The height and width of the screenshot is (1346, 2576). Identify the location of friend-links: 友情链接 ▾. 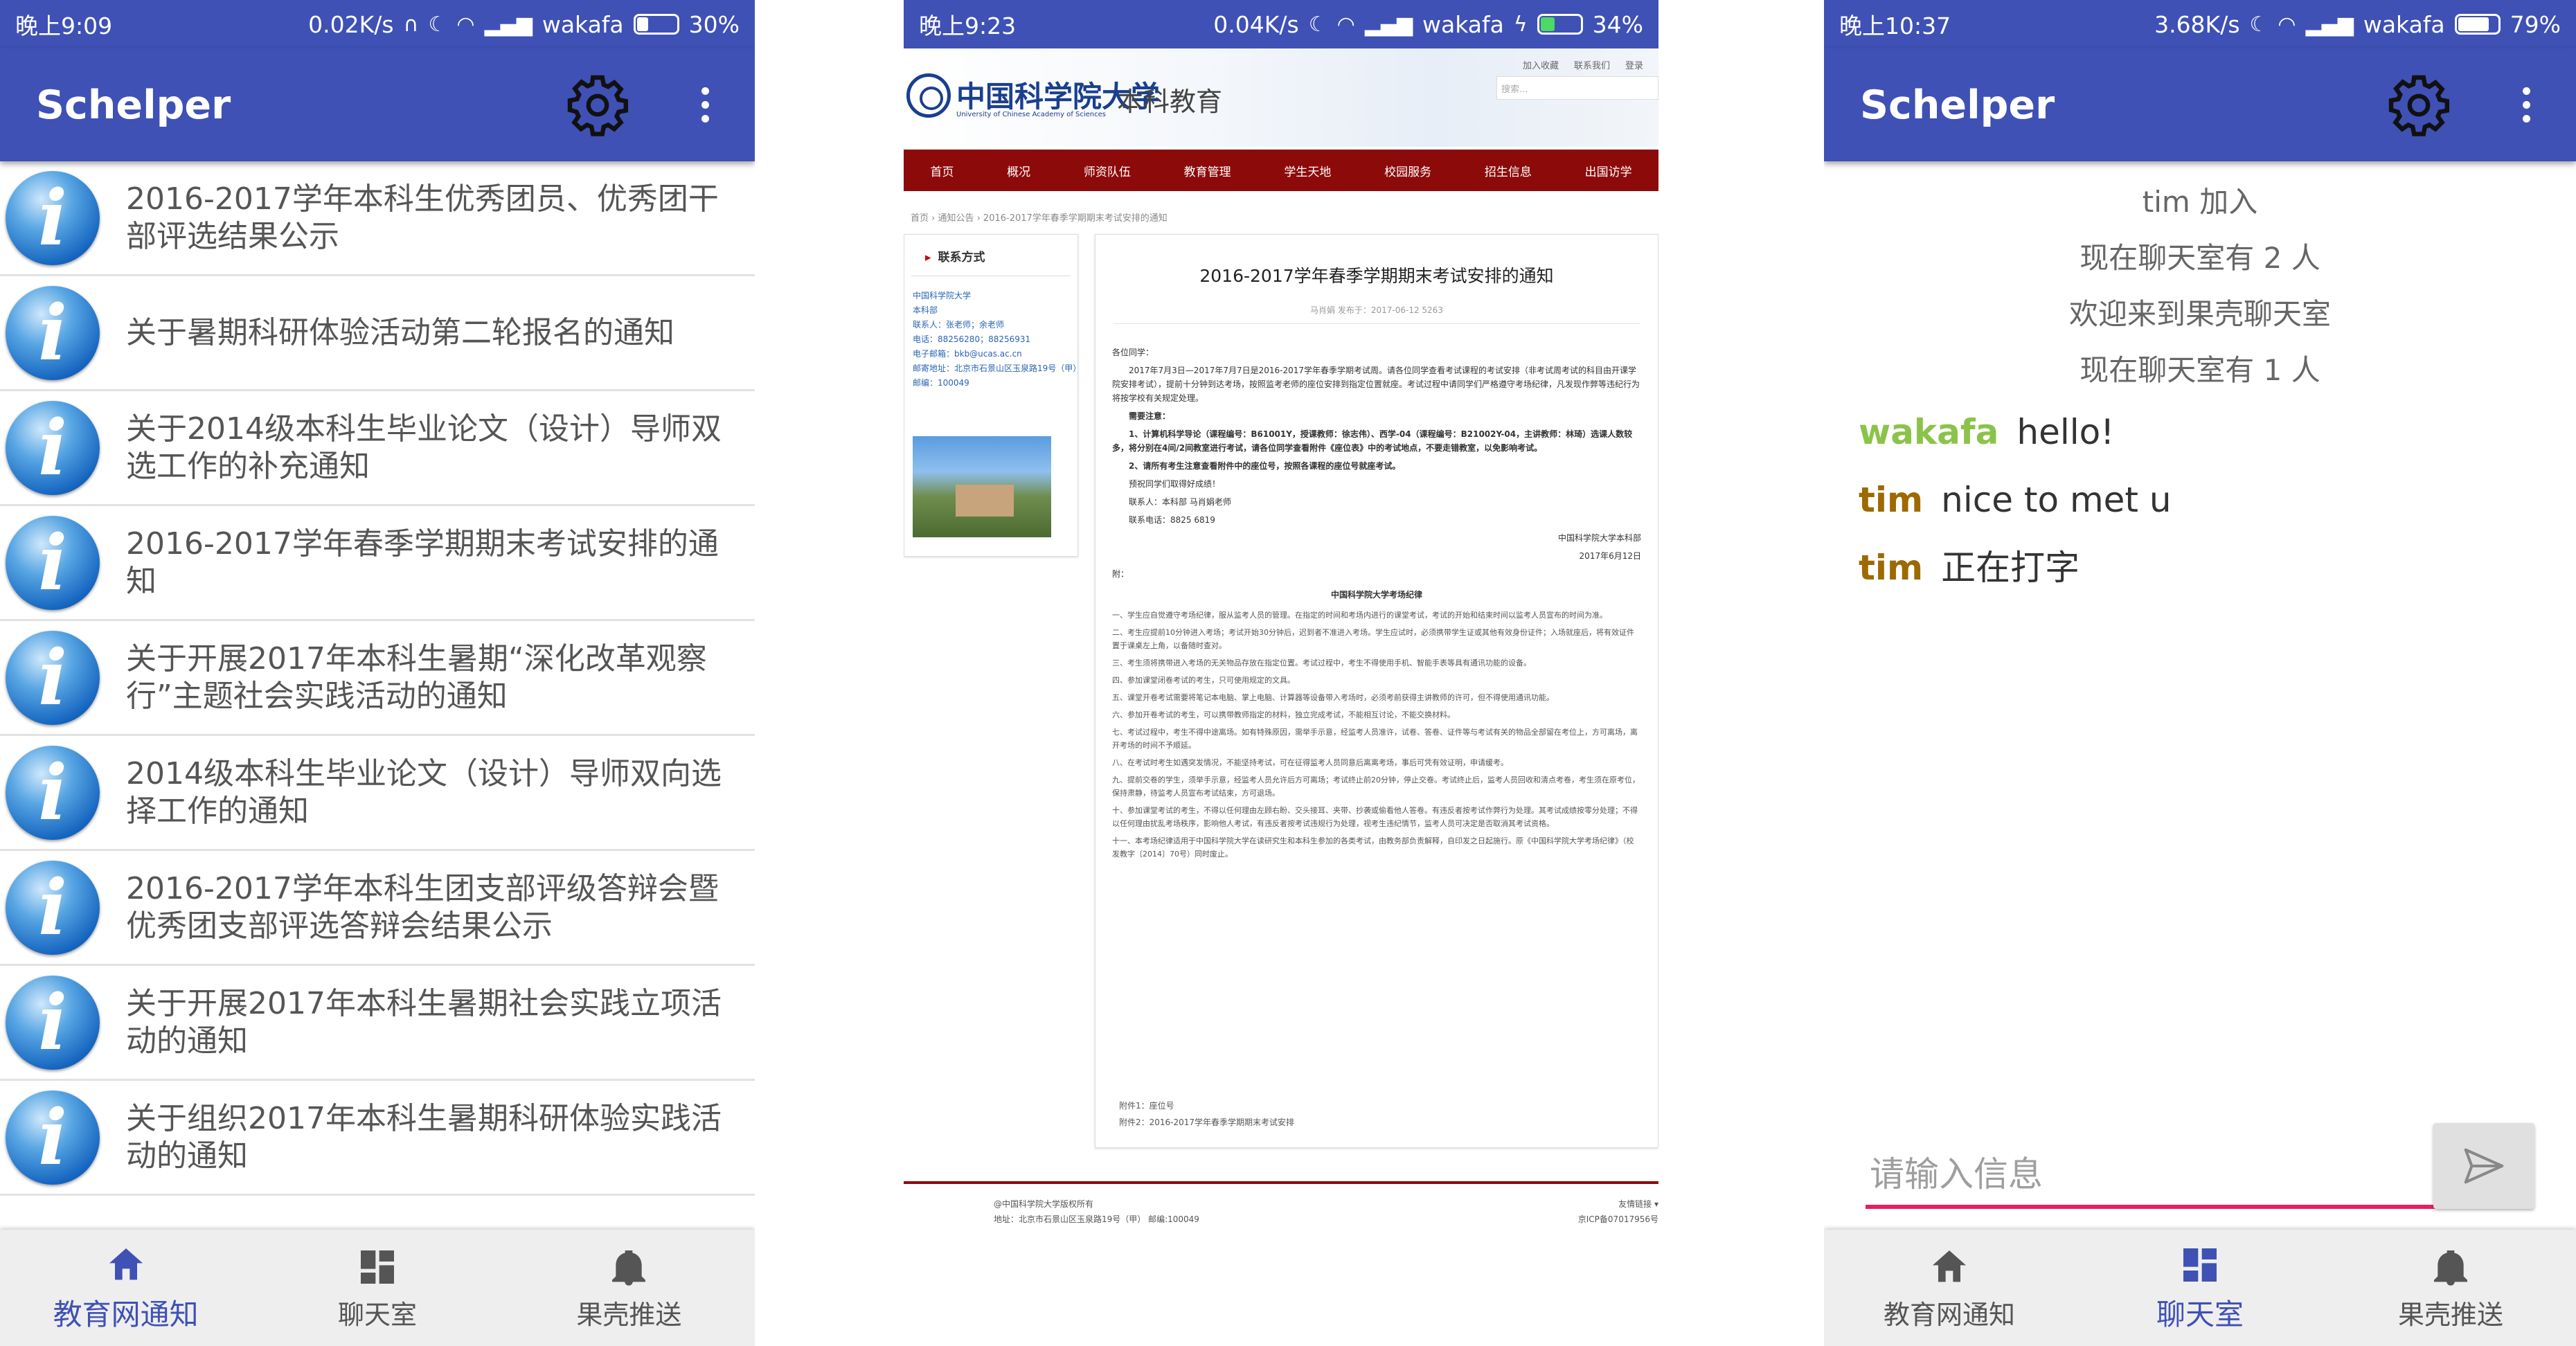
(1618, 1204).